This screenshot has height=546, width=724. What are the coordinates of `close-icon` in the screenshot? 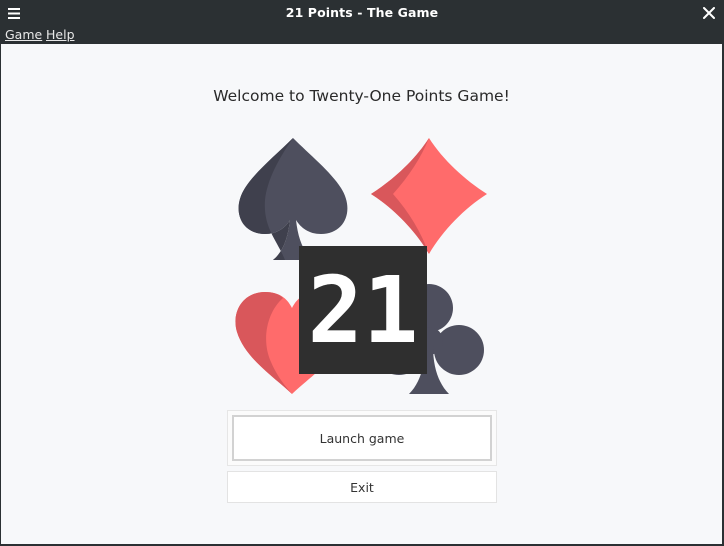 It's located at (709, 13).